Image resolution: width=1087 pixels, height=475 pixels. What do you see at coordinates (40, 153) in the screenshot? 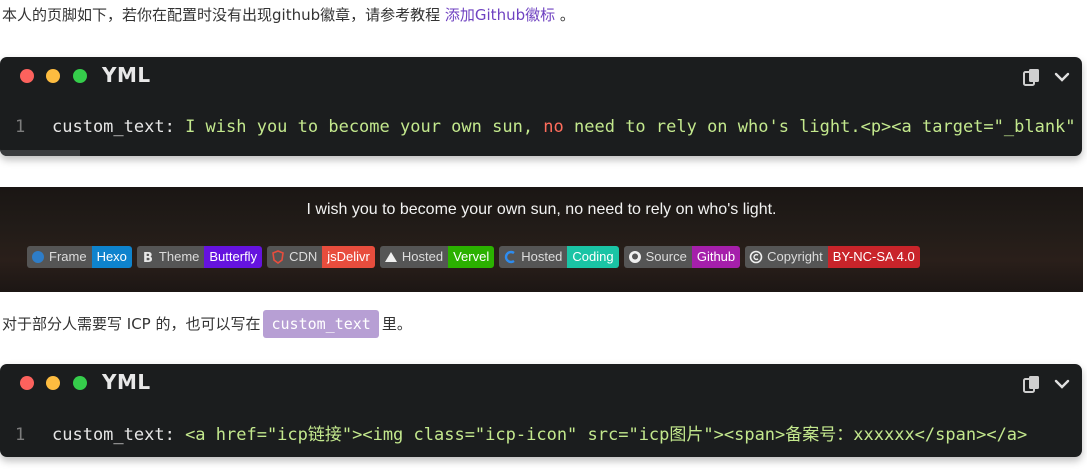
I see `horizontal-scrollbar` at bounding box center [40, 153].